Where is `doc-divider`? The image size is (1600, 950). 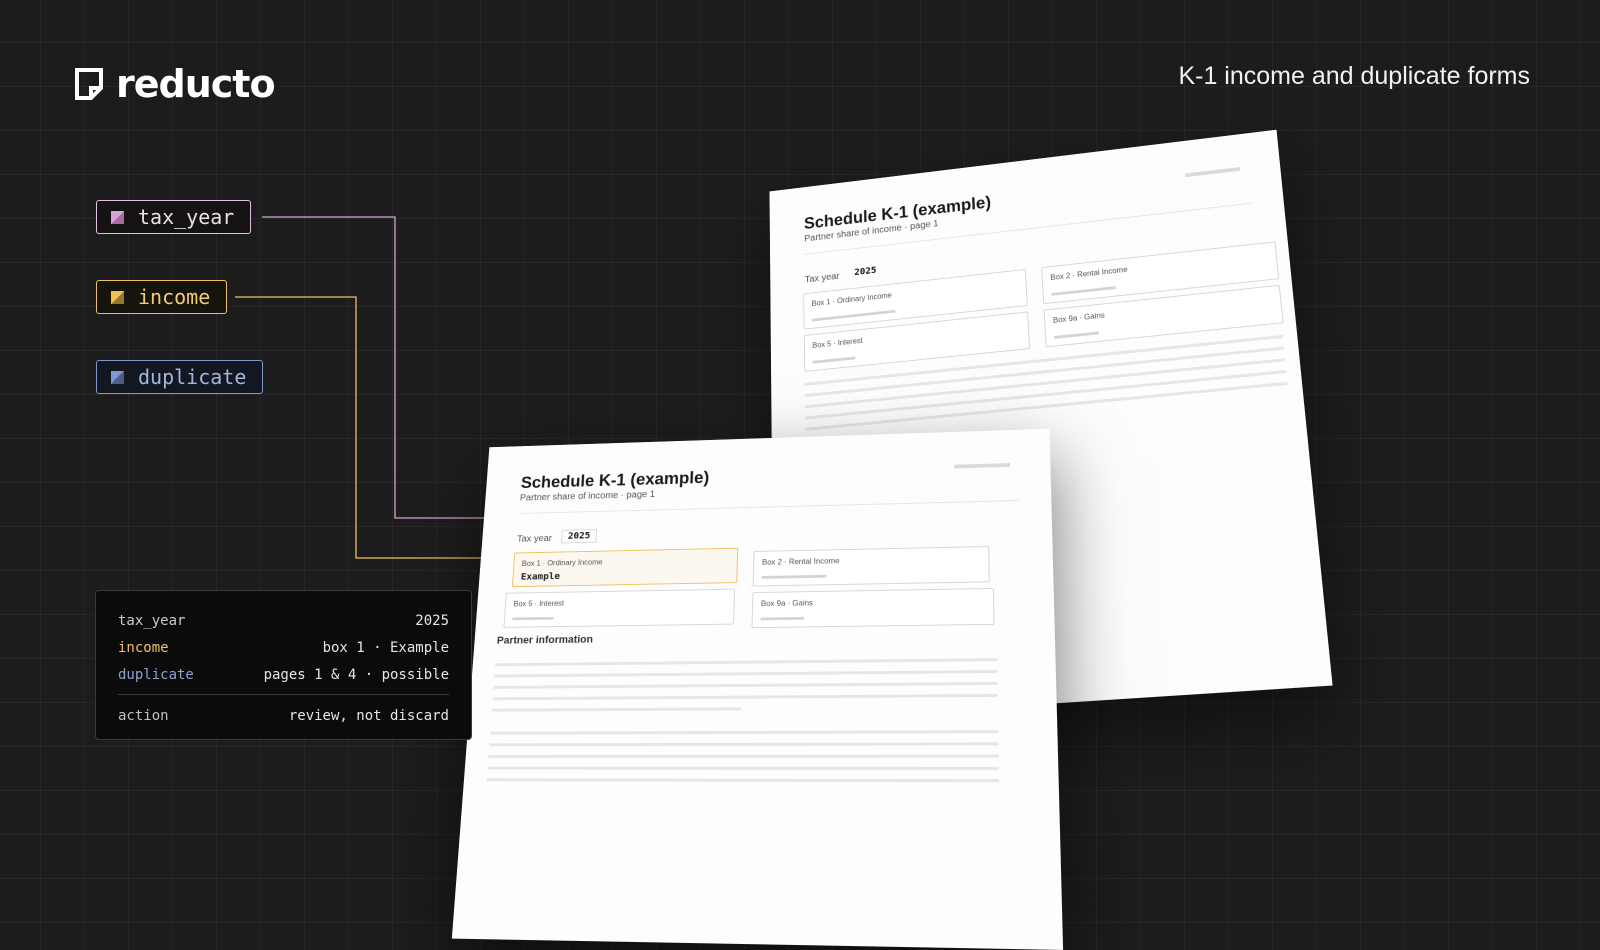
doc-divider is located at coordinates (769, 507).